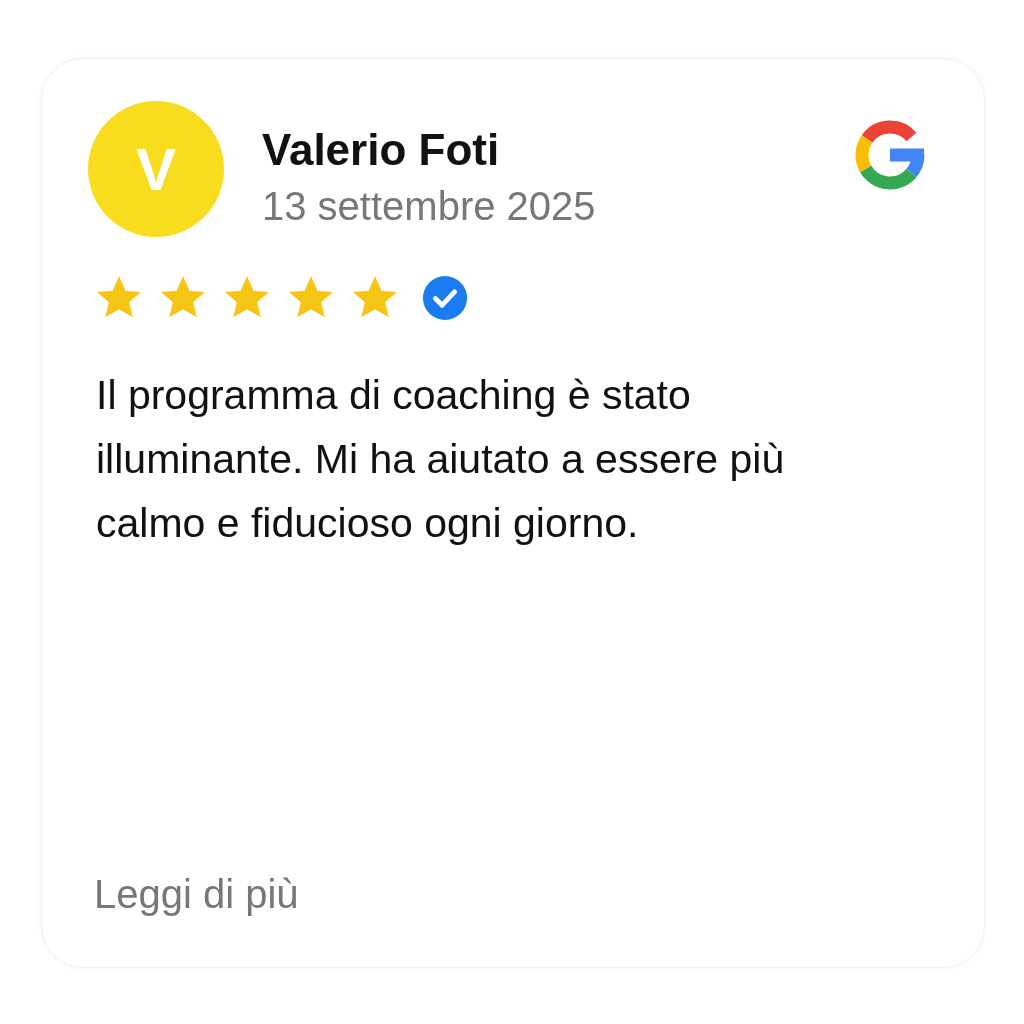 The height and width of the screenshot is (1024, 1024). What do you see at coordinates (381, 150) in the screenshot?
I see `author-name: Valerio Foti` at bounding box center [381, 150].